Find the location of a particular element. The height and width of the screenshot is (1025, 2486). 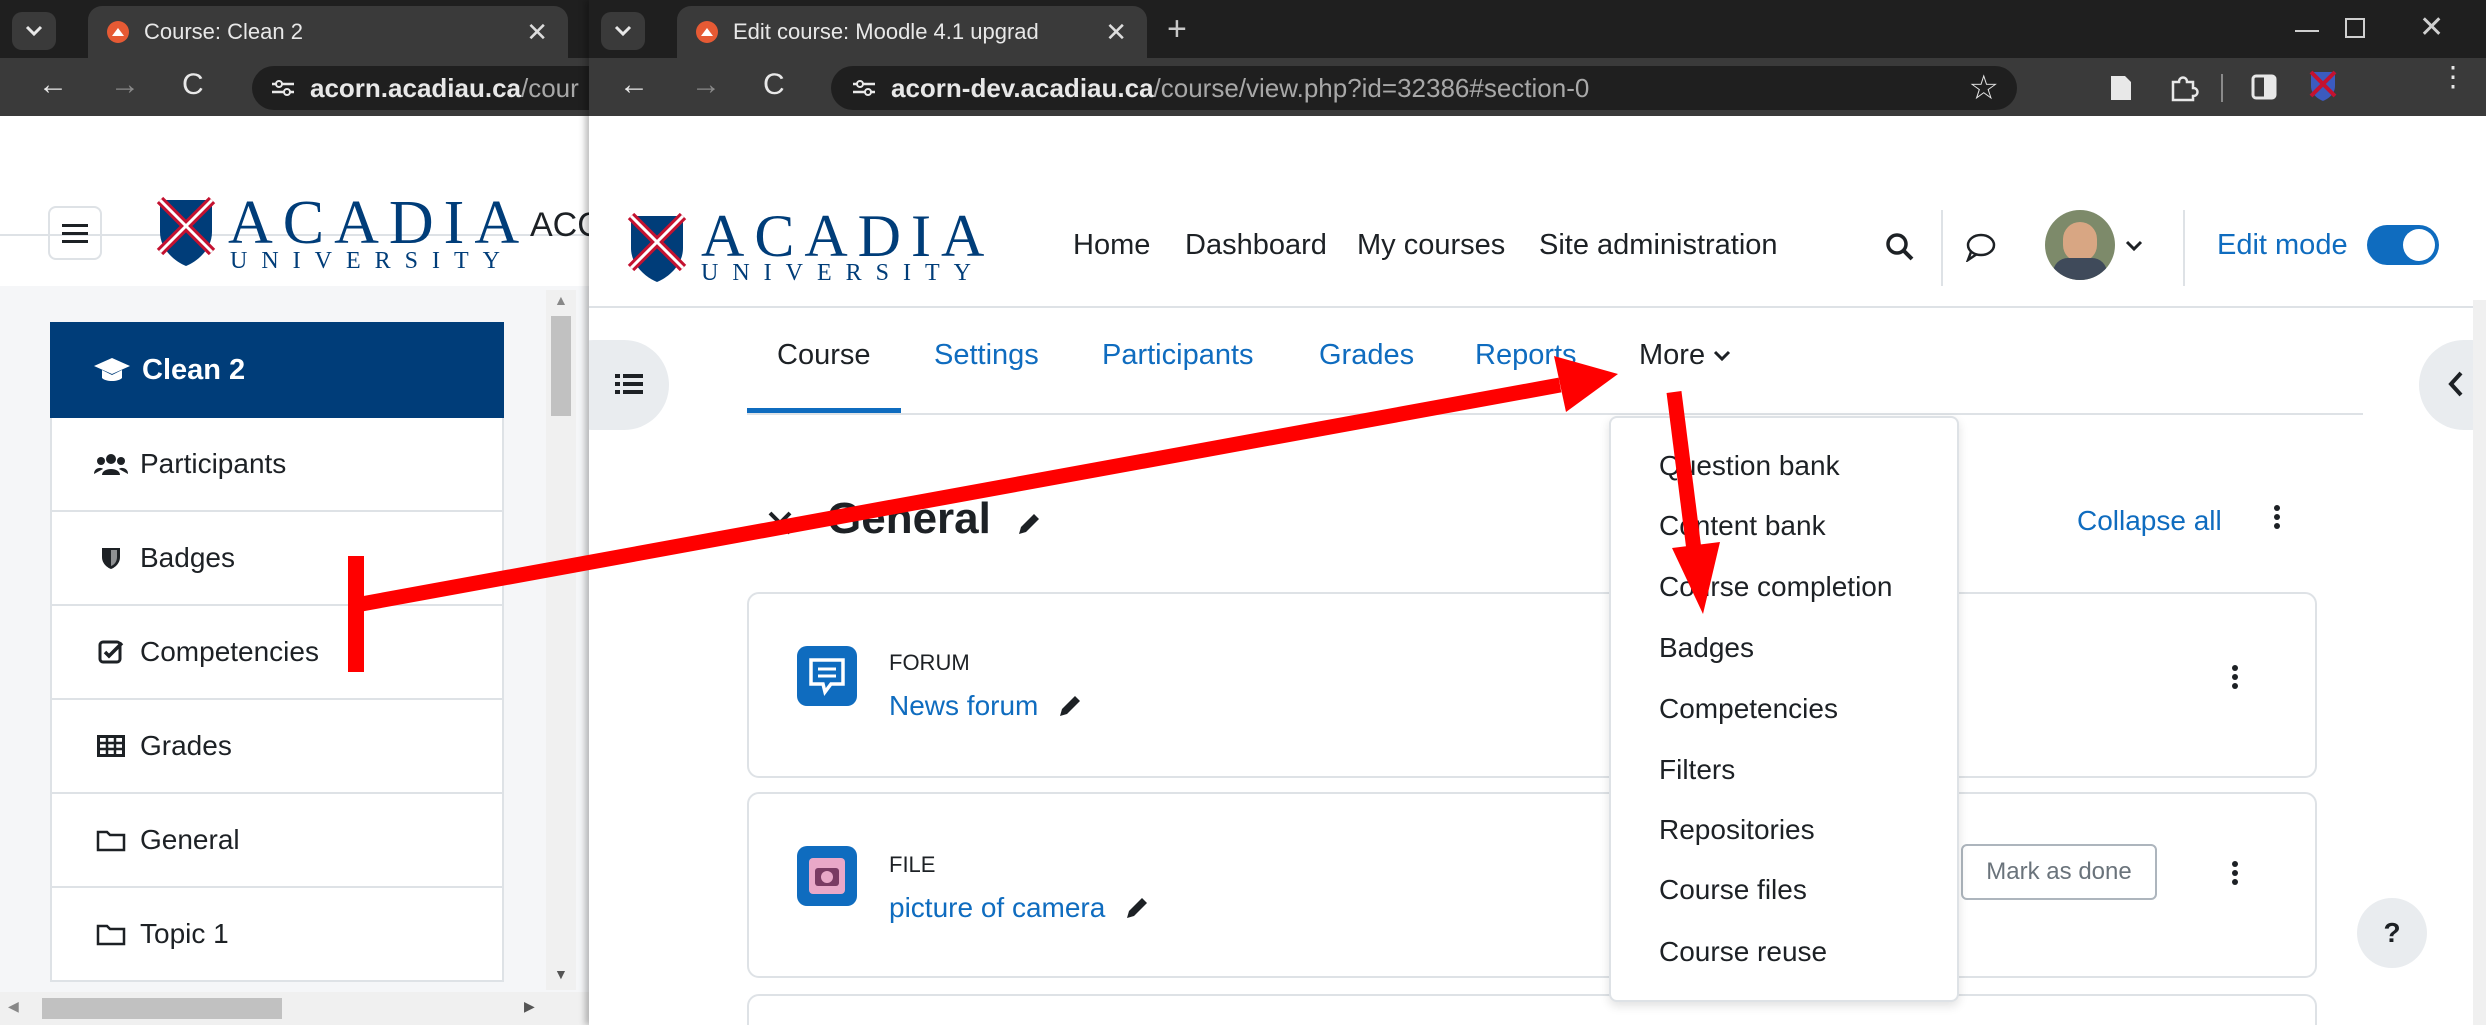

more-label: More is located at coordinates (1672, 355).